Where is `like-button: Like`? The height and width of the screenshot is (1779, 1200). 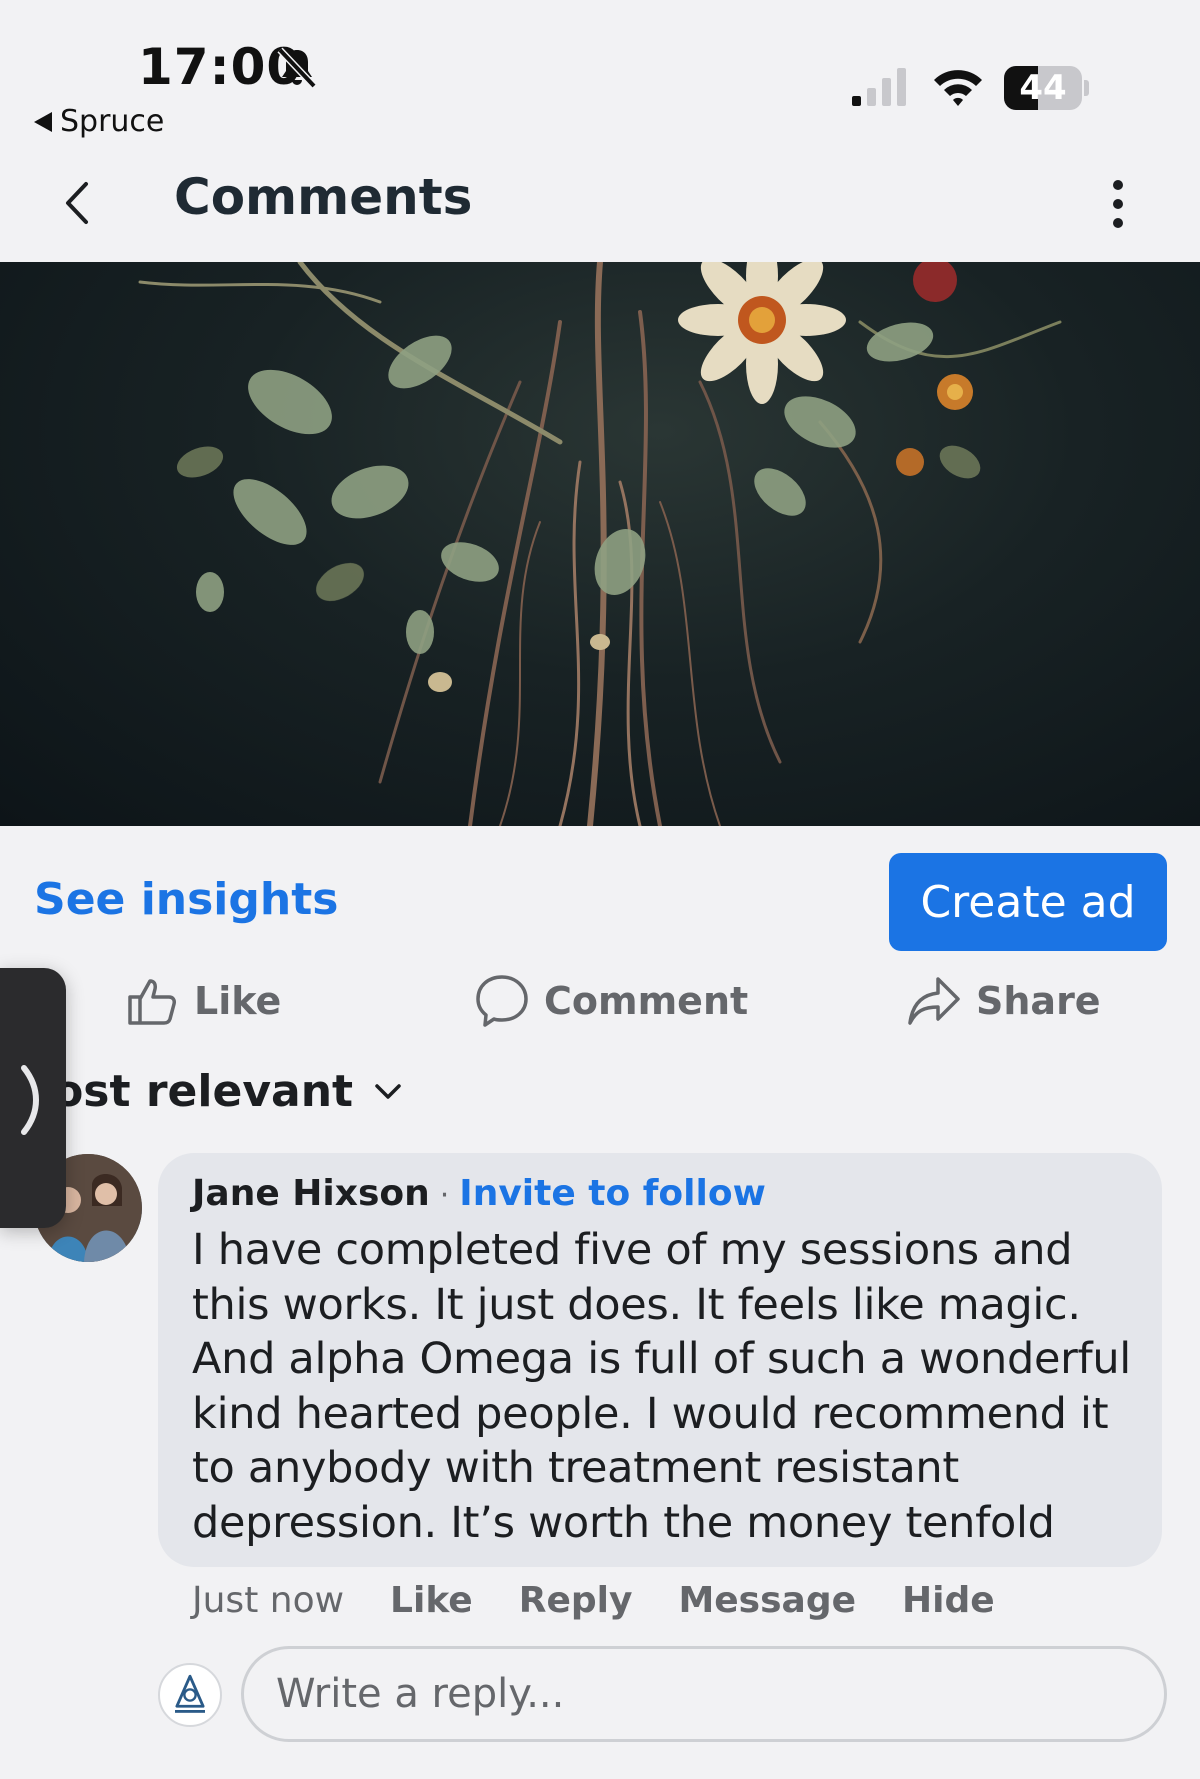
like-button: Like is located at coordinates (202, 1001).